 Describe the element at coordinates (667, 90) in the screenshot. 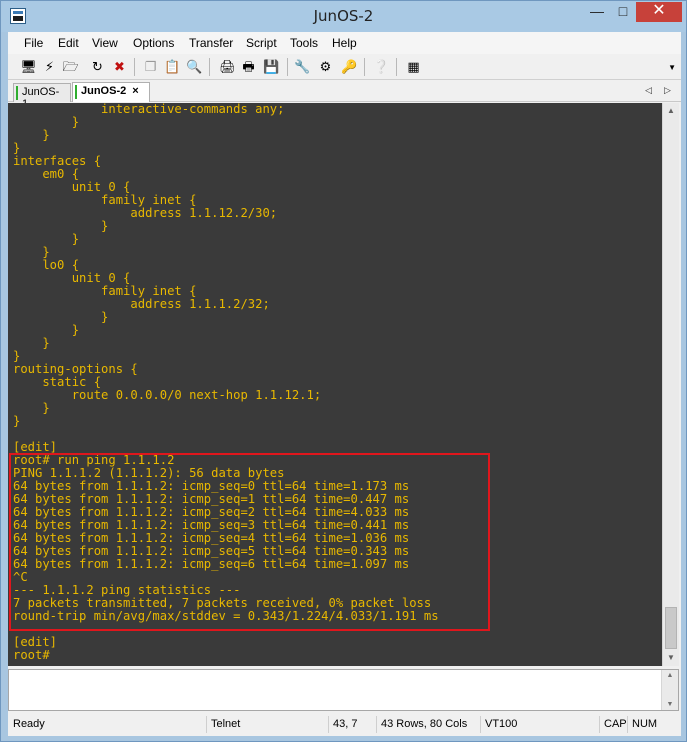

I see `tab-scroll-right-icon: ▷` at that location.